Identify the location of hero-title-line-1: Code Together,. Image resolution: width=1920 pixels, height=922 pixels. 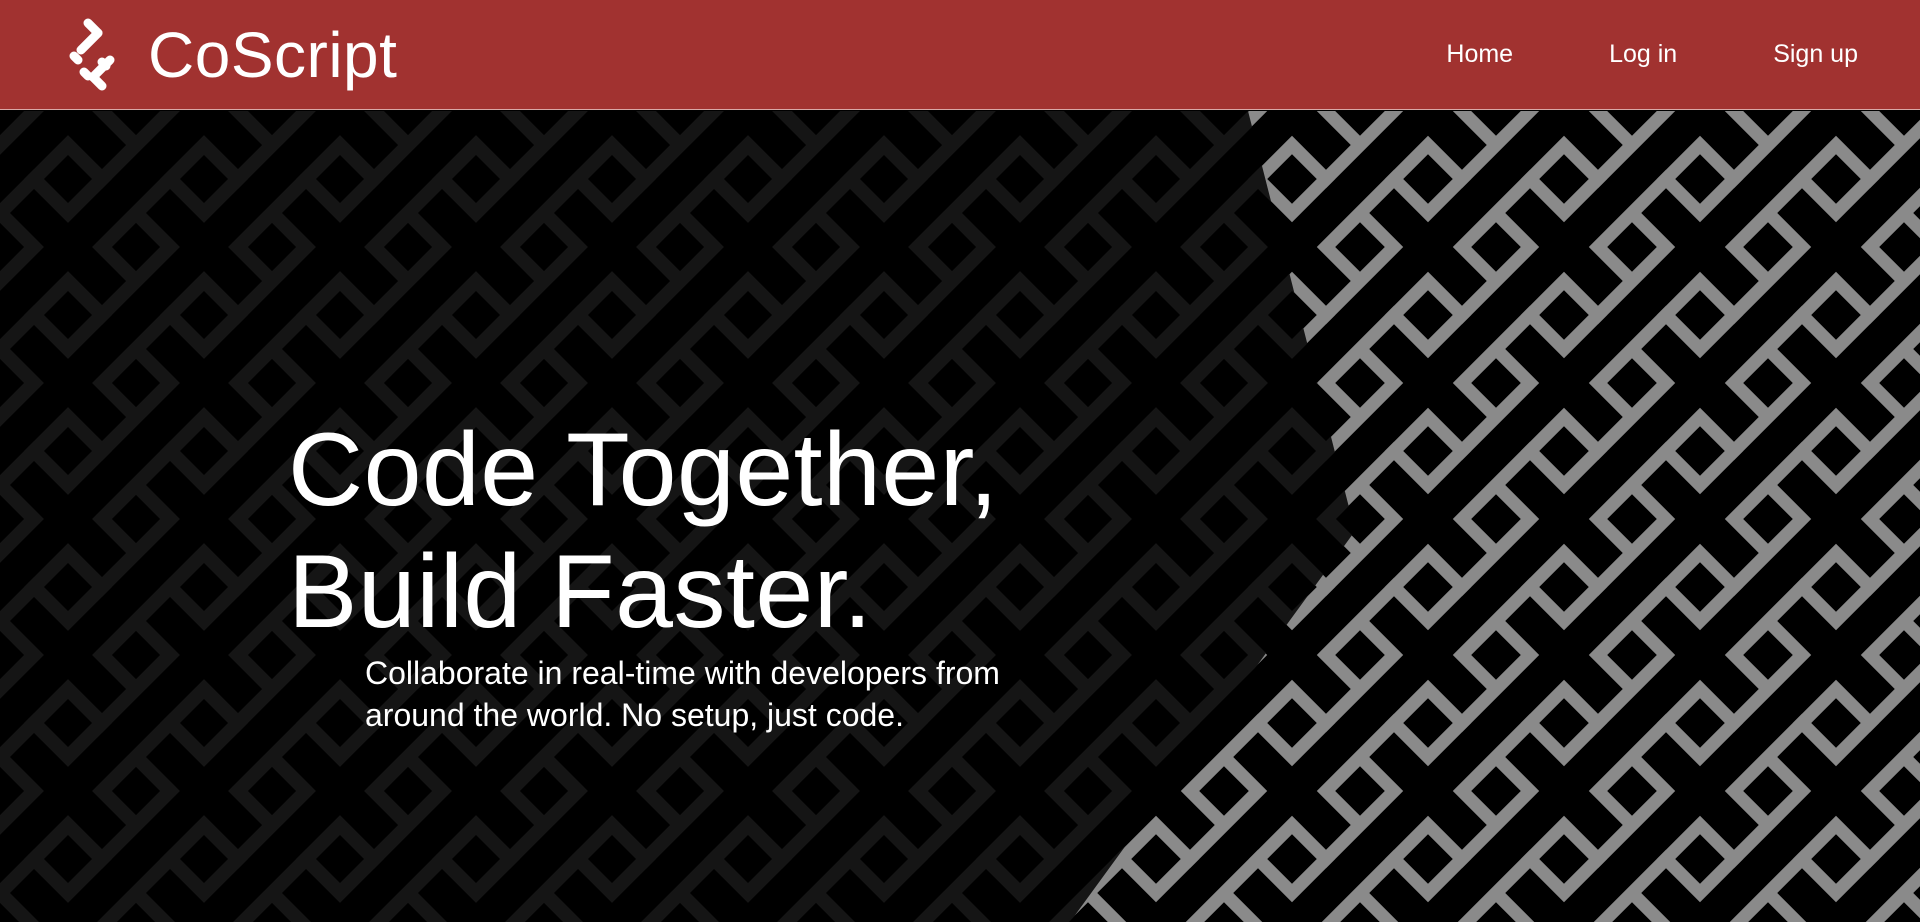
(643, 470).